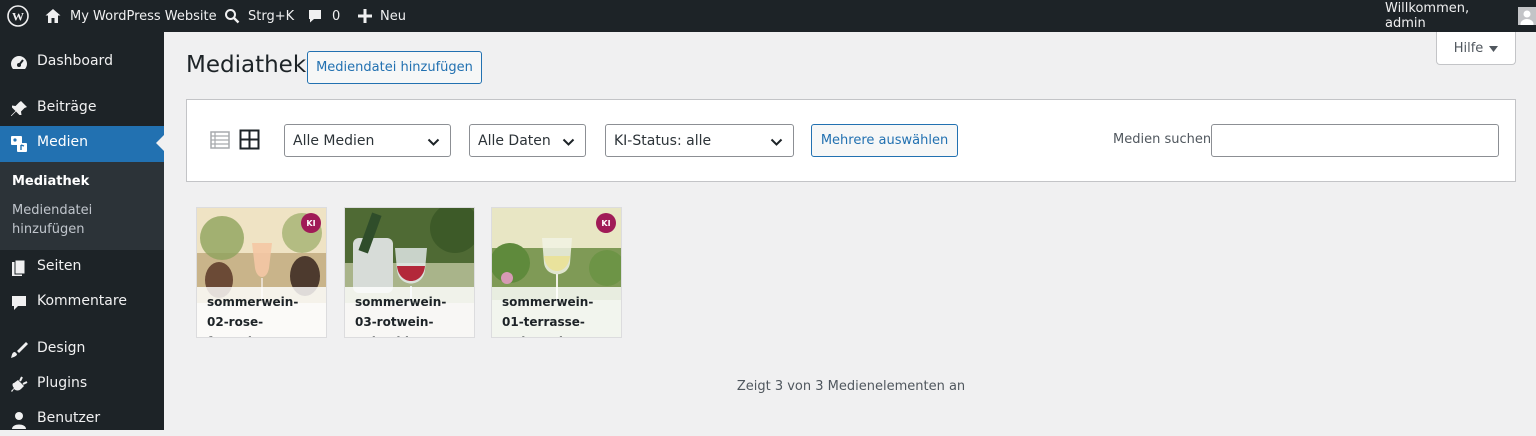 The image size is (1536, 436). I want to click on new-content-link: Neu, so click(382, 16).